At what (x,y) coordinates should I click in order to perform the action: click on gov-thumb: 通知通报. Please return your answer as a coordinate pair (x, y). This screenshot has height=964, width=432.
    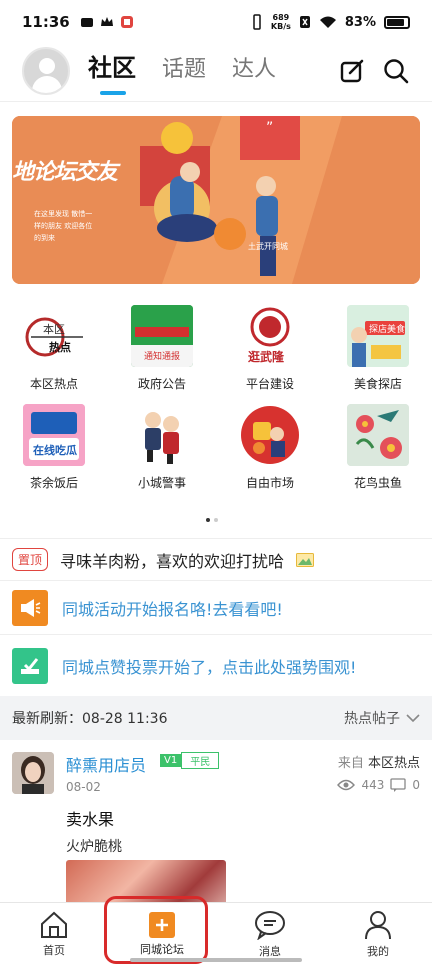
    Looking at the image, I should click on (162, 336).